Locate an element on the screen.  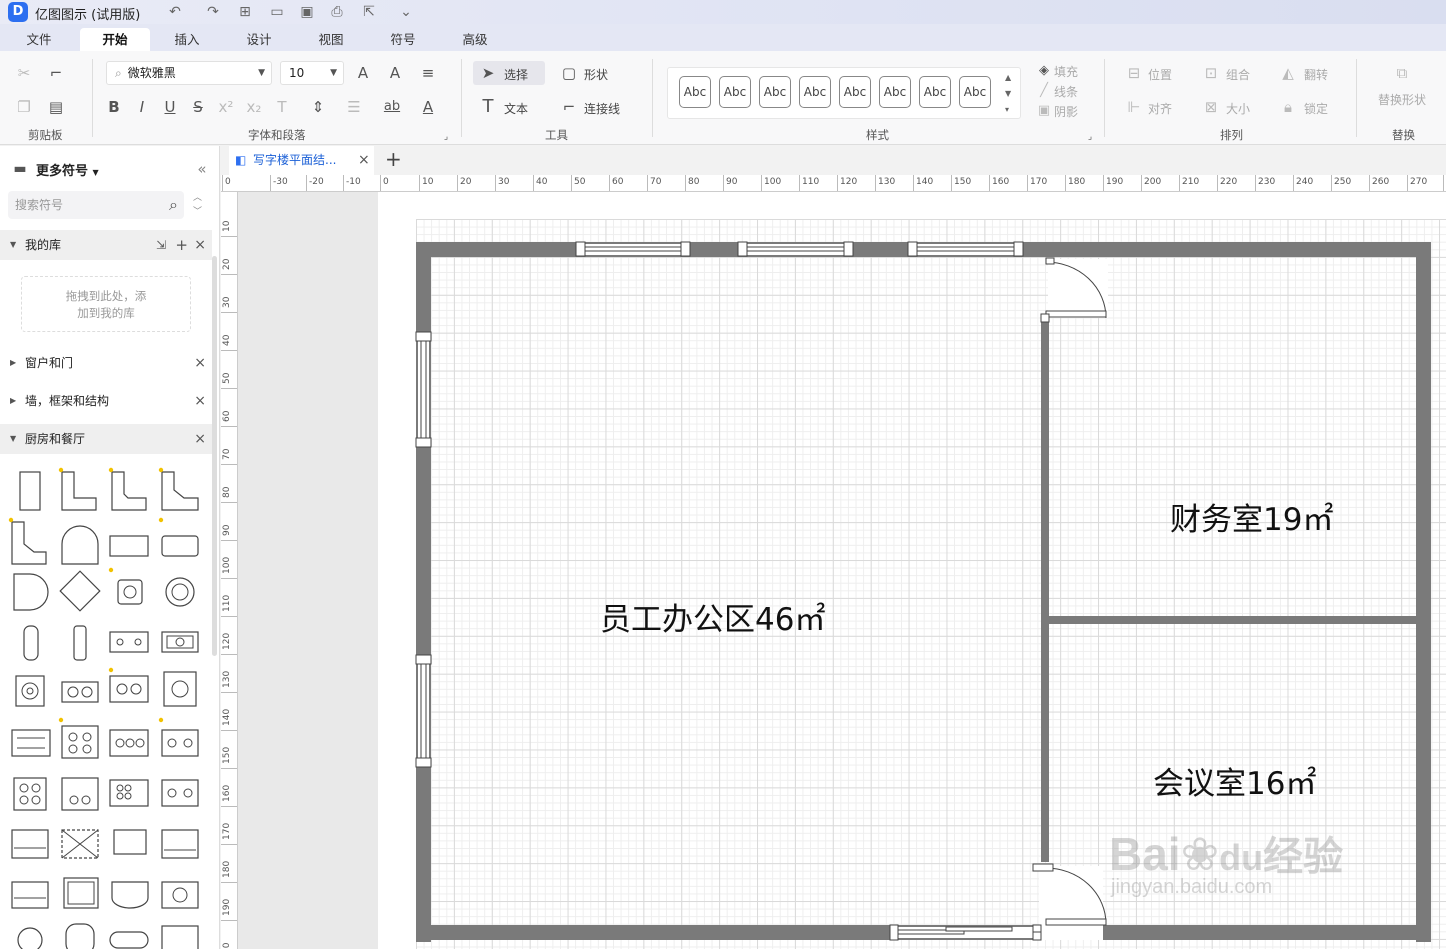
tab-file: 文件 is located at coordinates (39, 39).